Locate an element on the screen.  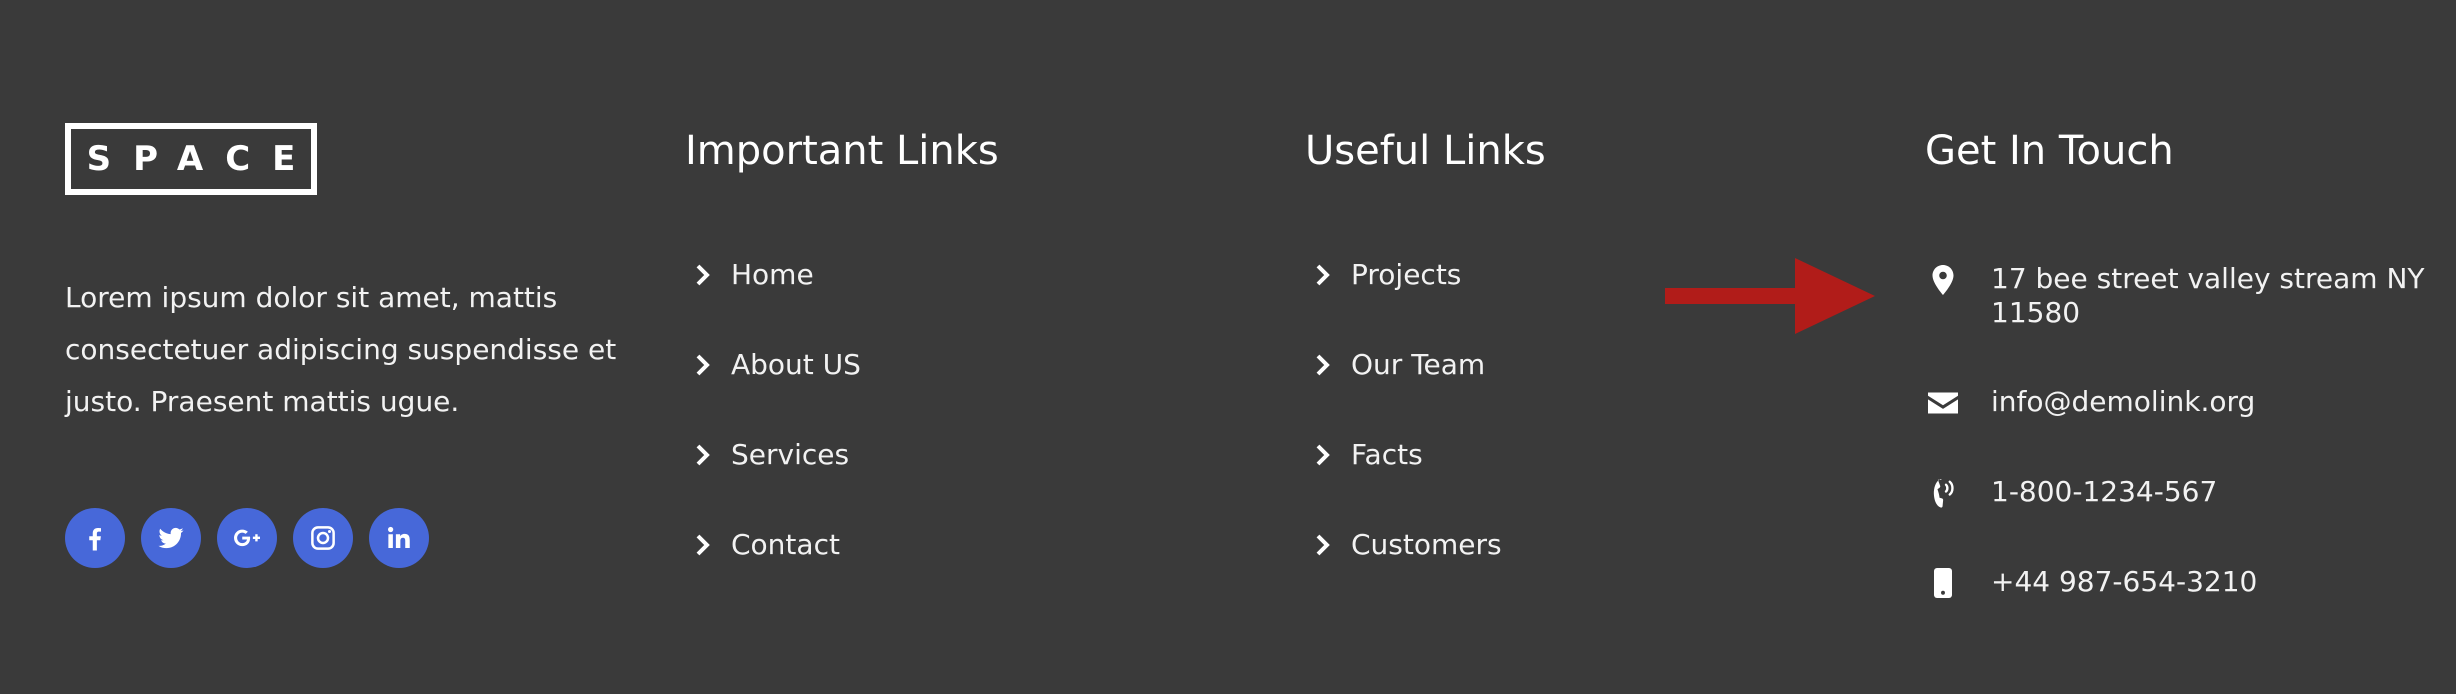
important-links-list: Home About US Services Contact is located at coordinates (778, 438).